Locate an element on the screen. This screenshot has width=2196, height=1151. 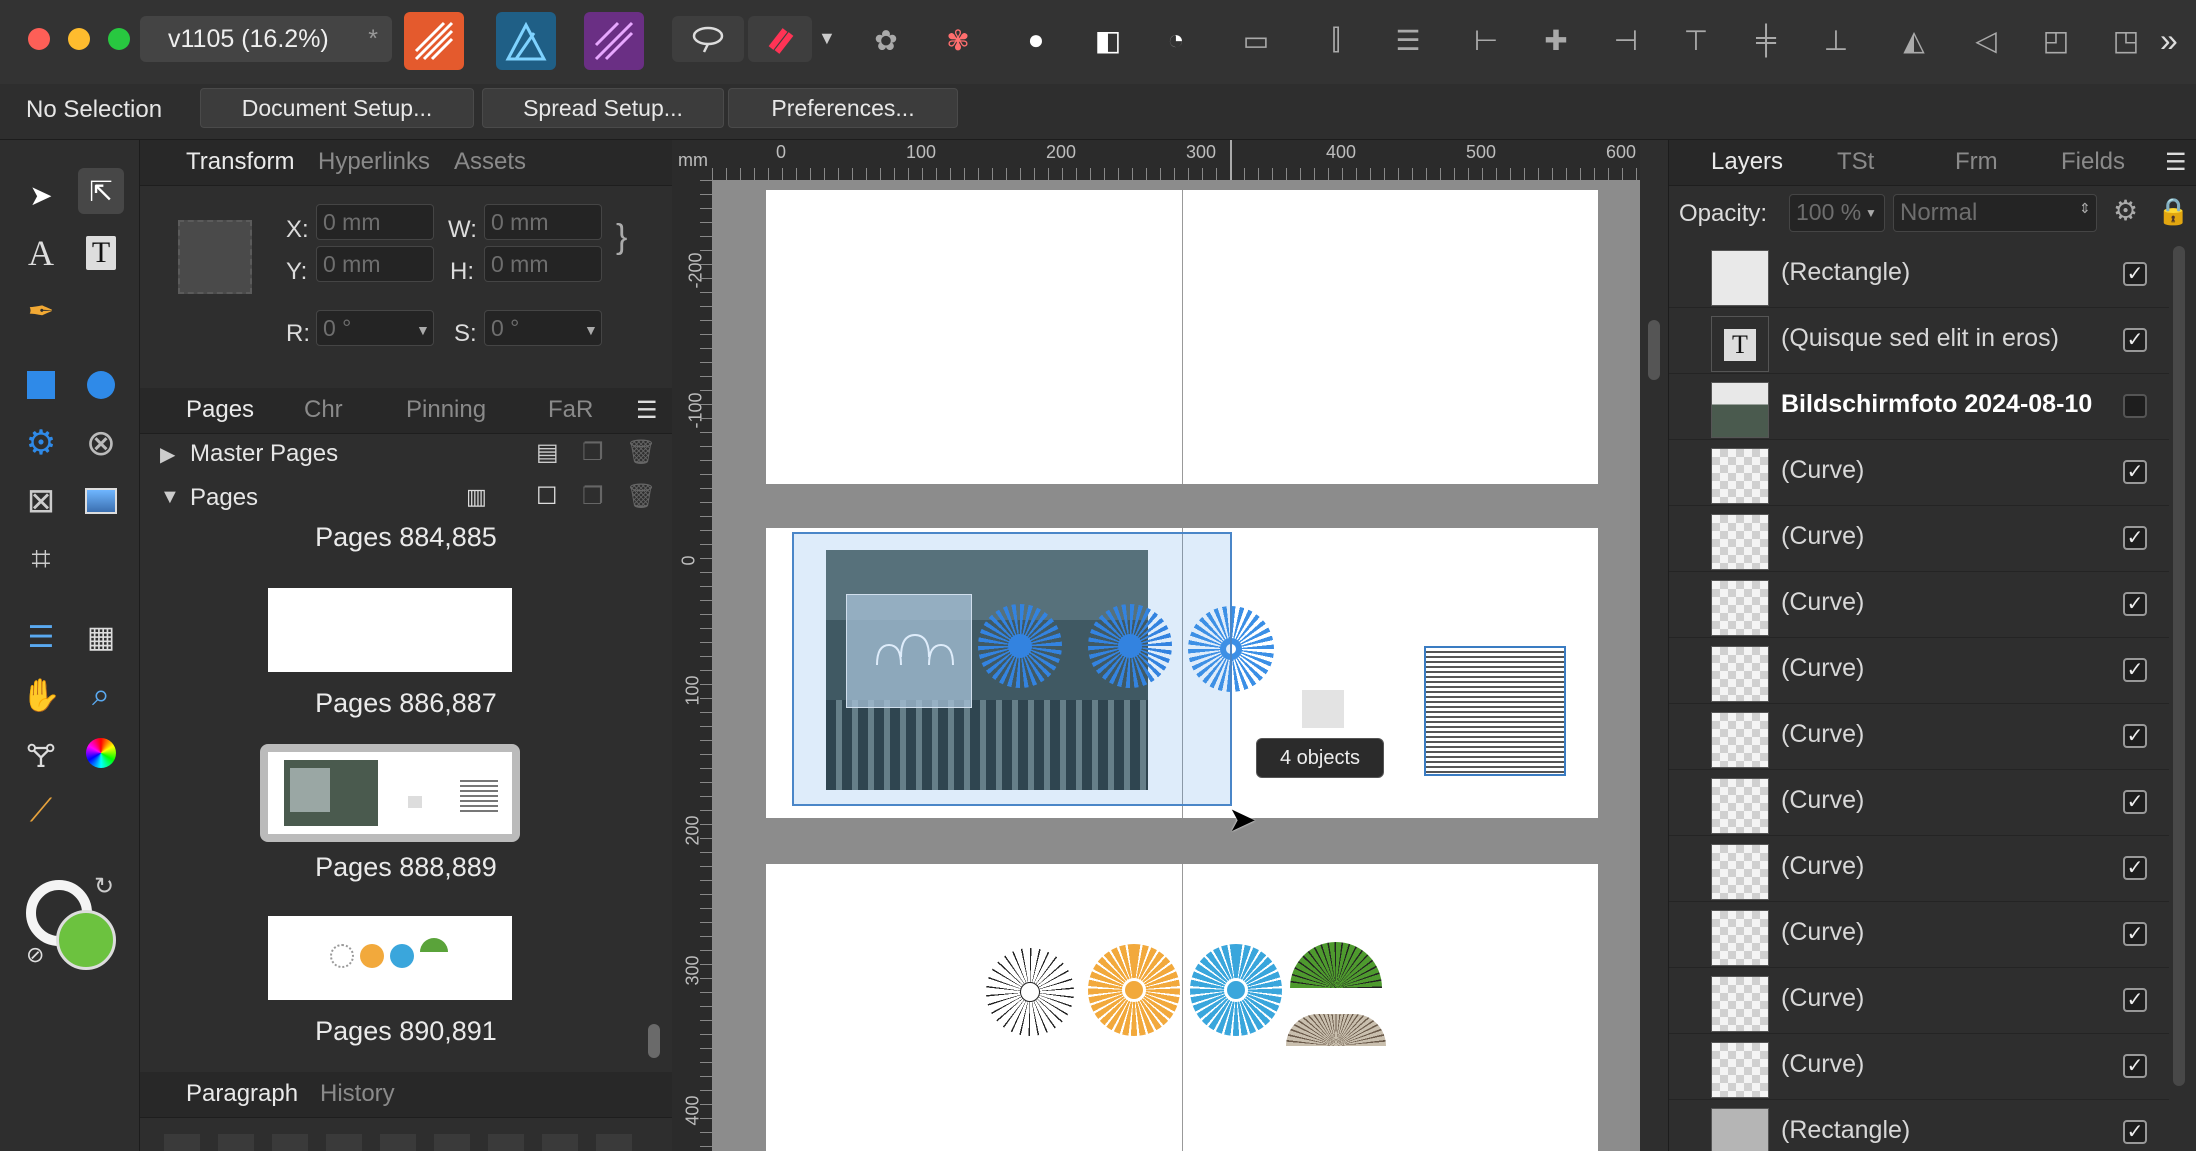
arrange-front-icon: ◧ is located at coordinates (1108, 40).